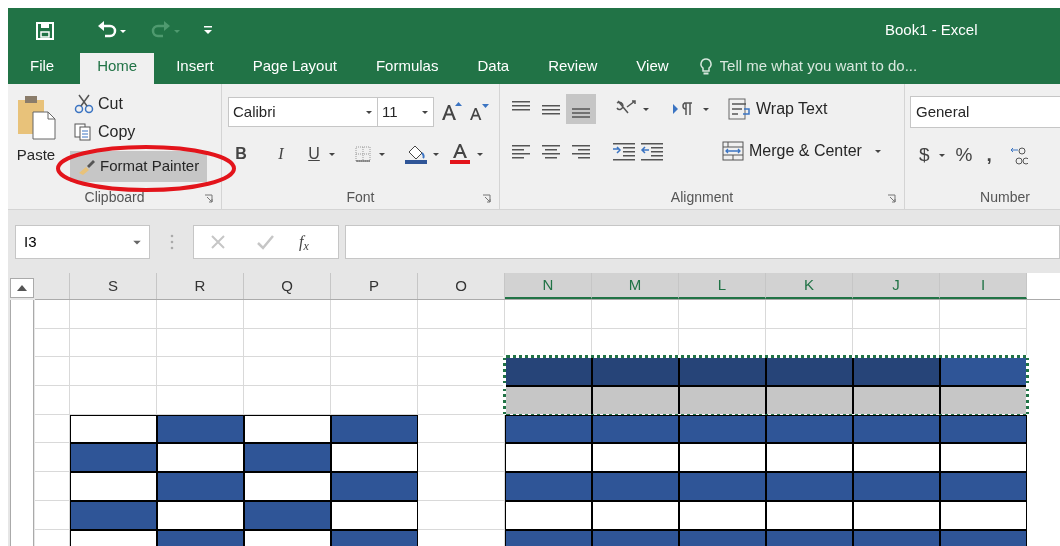  What do you see at coordinates (314, 154) in the screenshot?
I see `underline-button: U` at bounding box center [314, 154].